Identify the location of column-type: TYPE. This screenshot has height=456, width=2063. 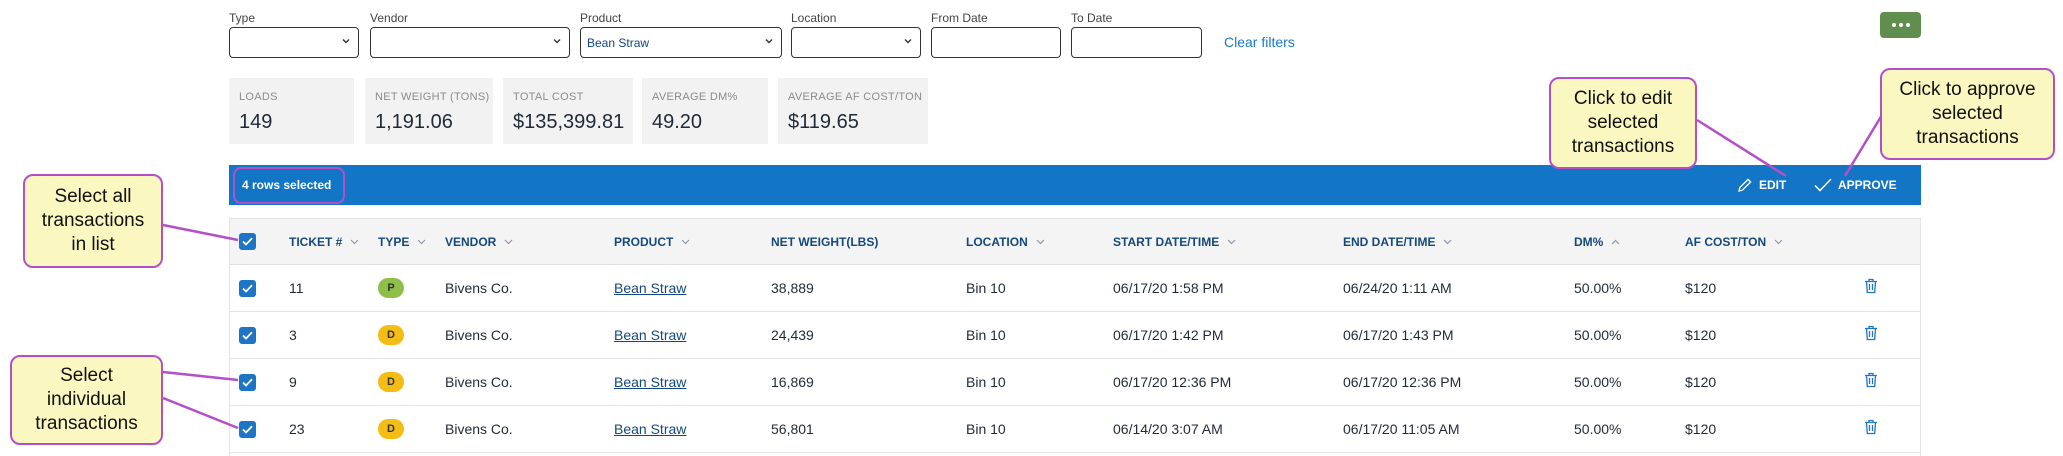
(402, 242).